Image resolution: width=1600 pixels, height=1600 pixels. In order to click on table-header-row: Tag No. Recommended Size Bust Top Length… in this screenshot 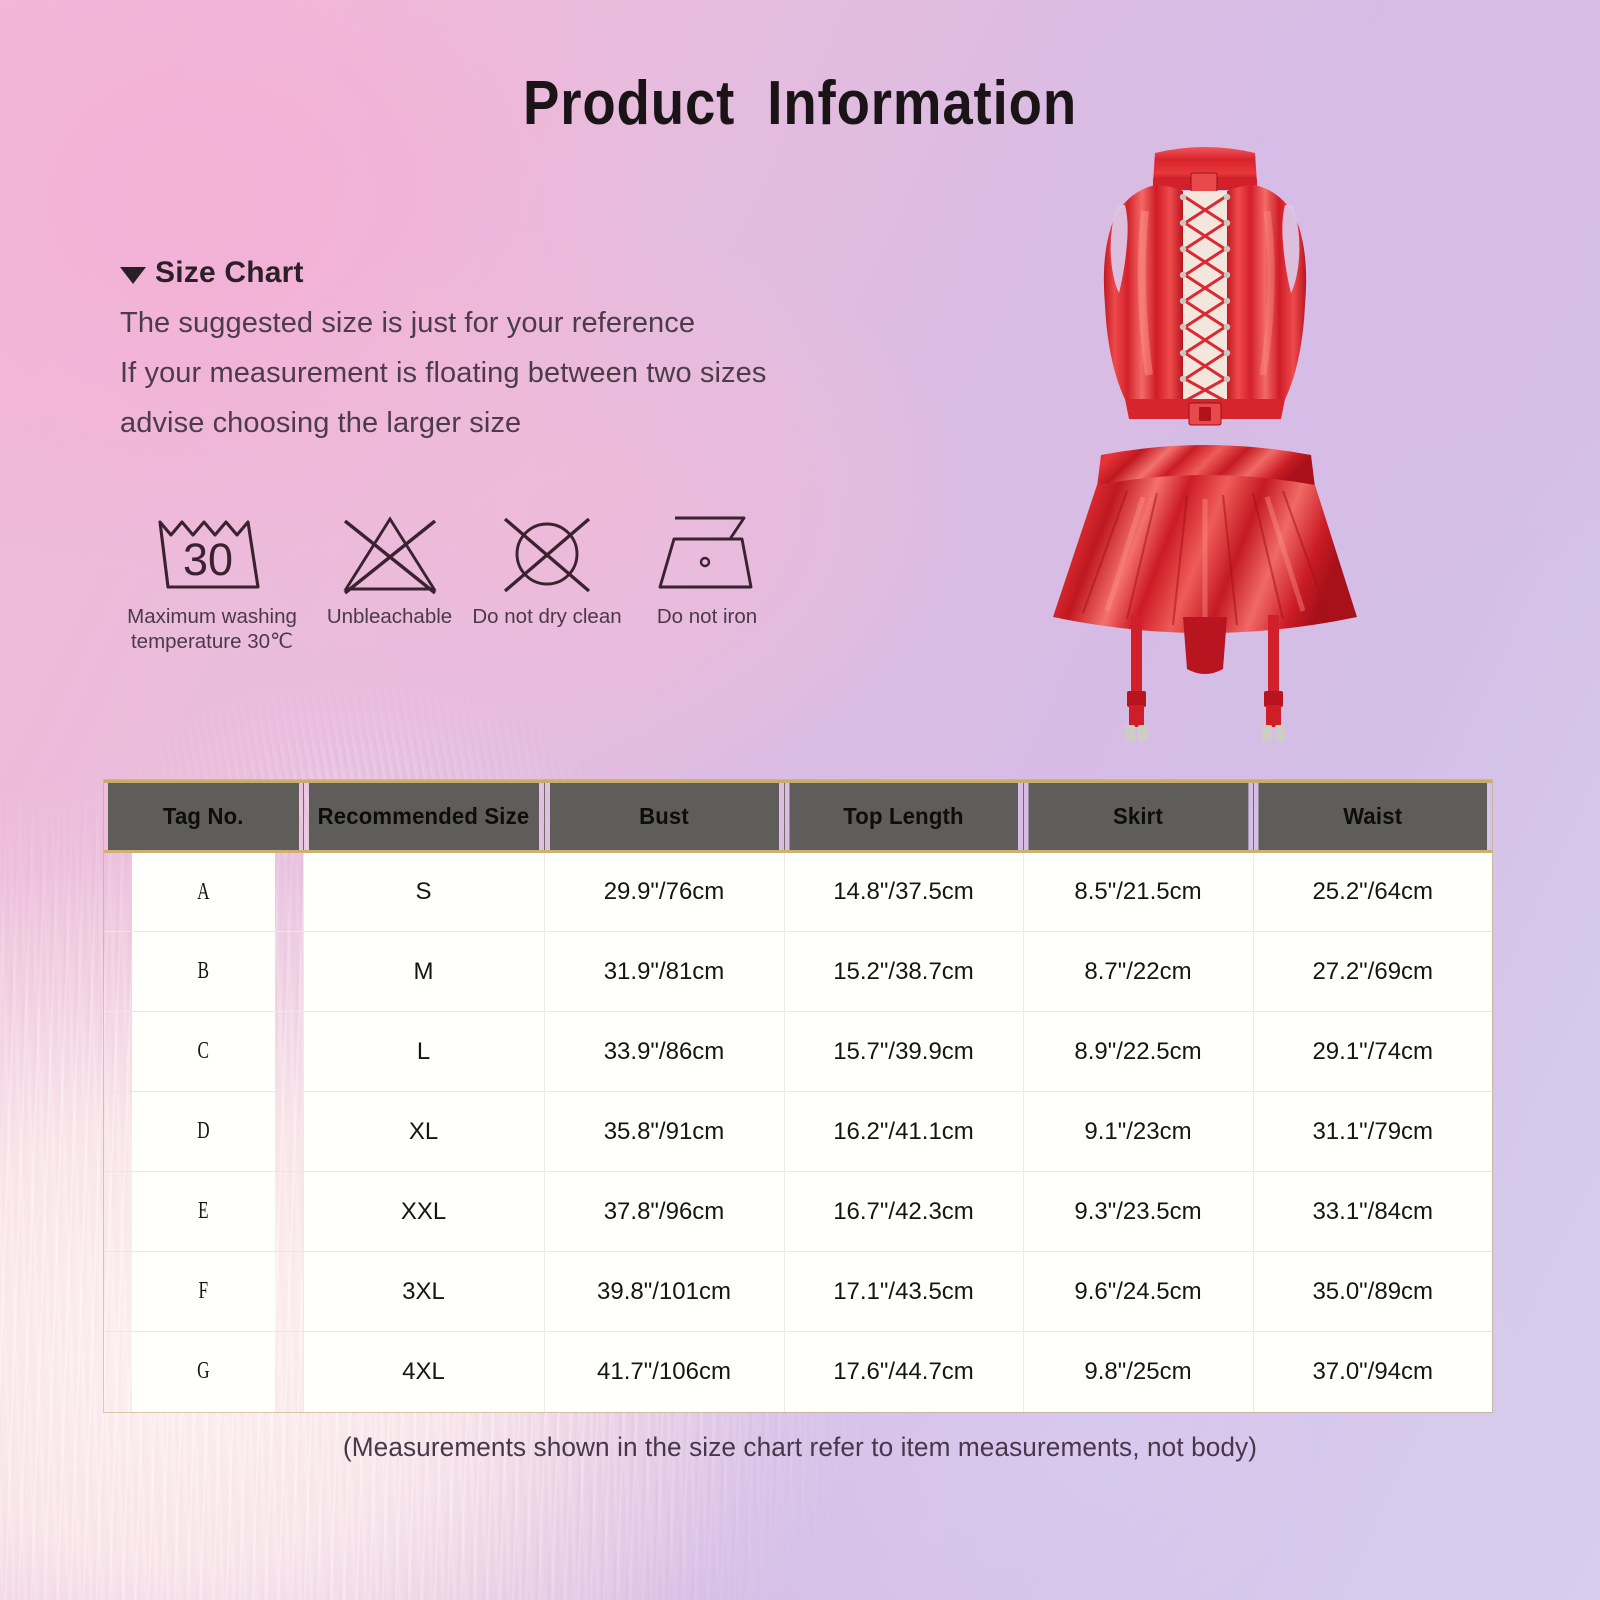, I will do `click(798, 816)`.